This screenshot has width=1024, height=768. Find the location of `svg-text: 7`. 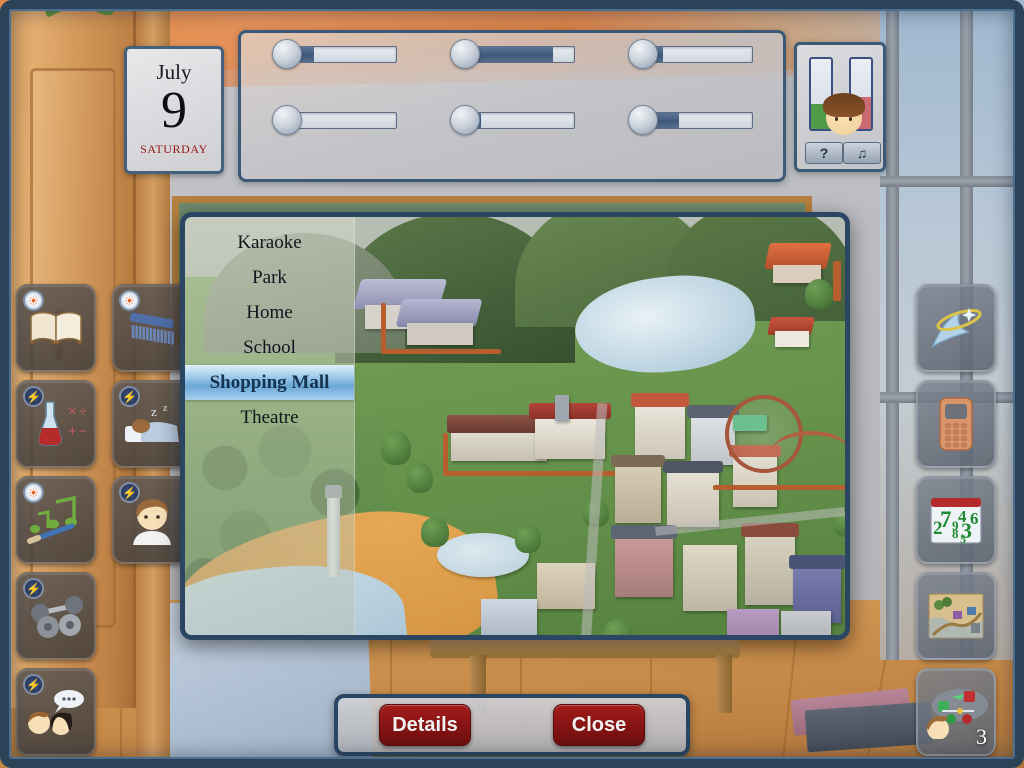

svg-text: 7 is located at coordinates (946, 519).